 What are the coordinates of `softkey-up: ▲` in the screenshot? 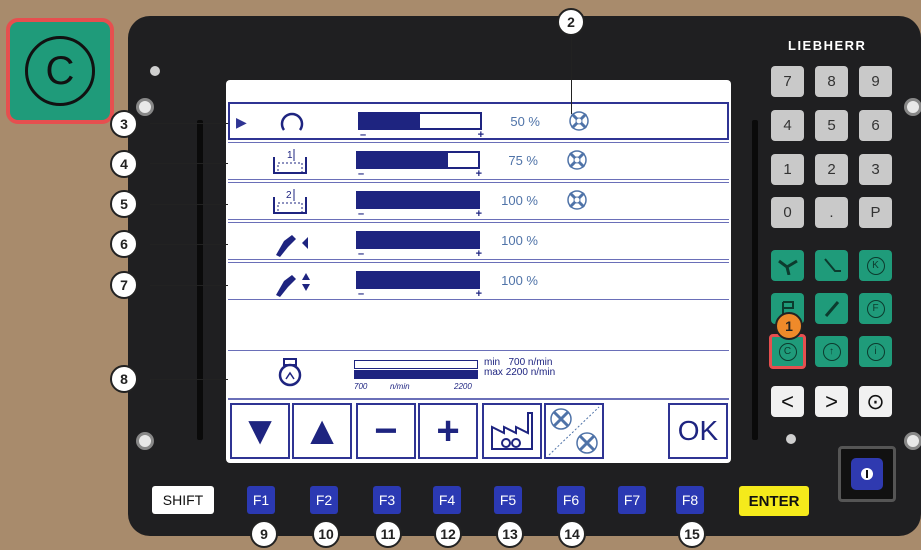 It's located at (322, 431).